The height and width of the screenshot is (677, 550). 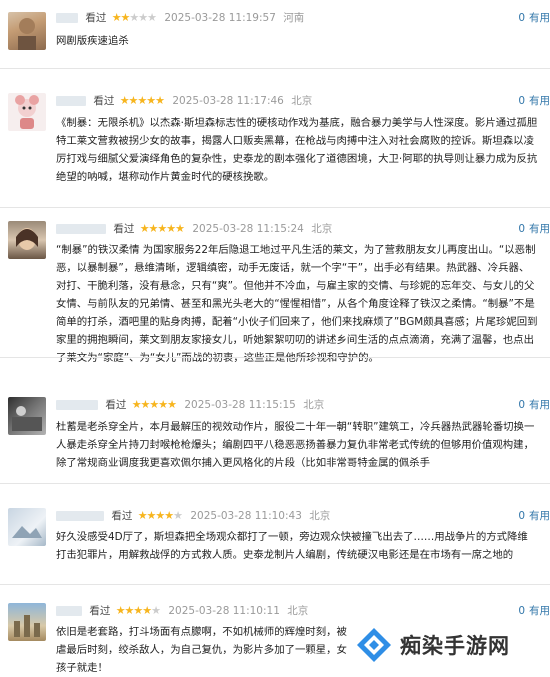 I want to click on review-time: 2025-03-28 11:19:57, so click(x=220, y=18).